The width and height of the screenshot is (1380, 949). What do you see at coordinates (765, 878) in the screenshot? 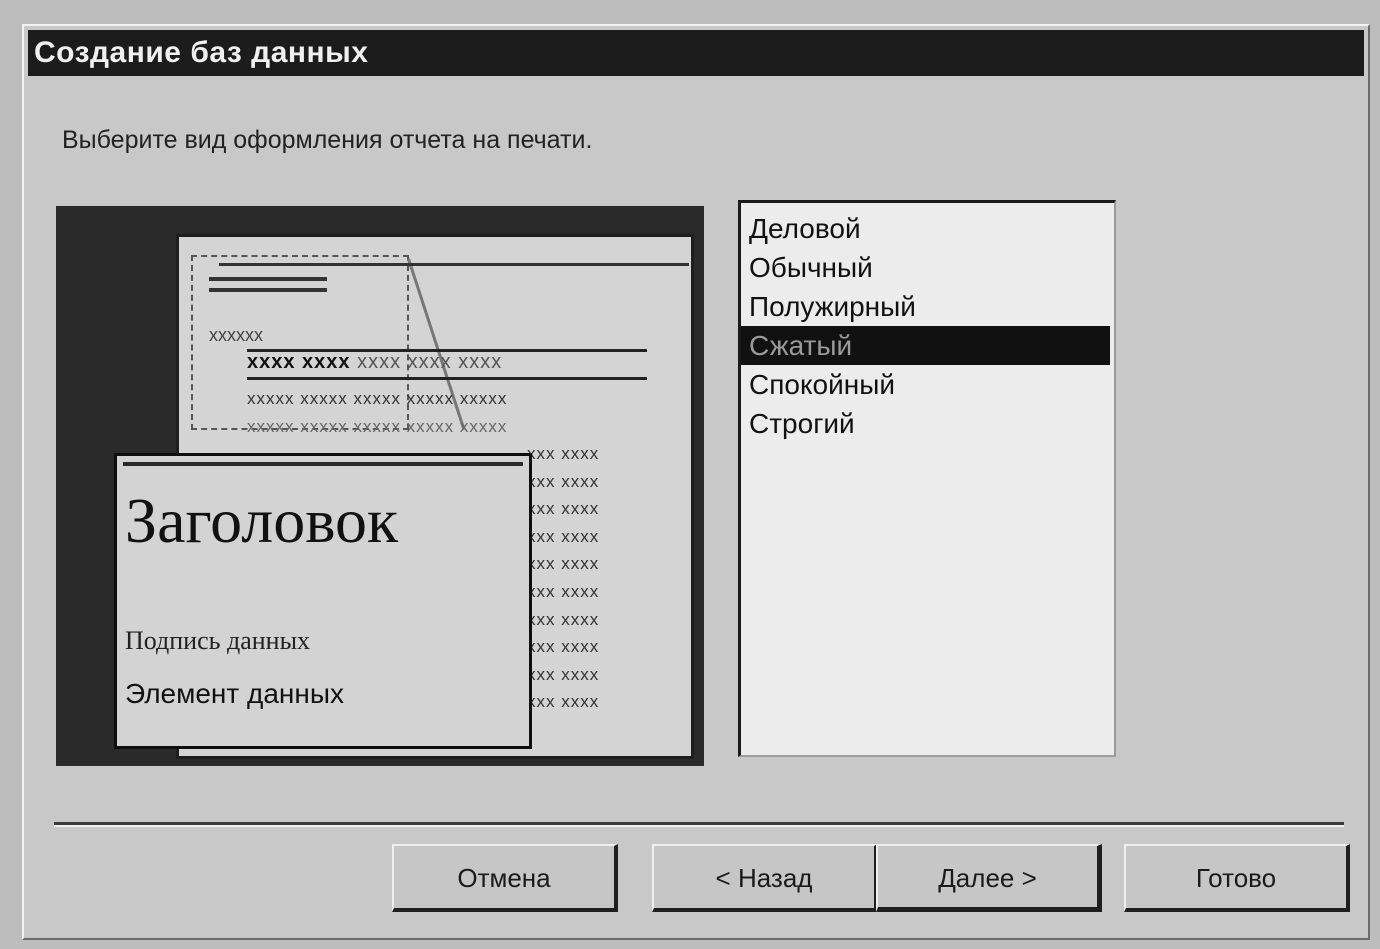
I see `back-button: < Назад` at bounding box center [765, 878].